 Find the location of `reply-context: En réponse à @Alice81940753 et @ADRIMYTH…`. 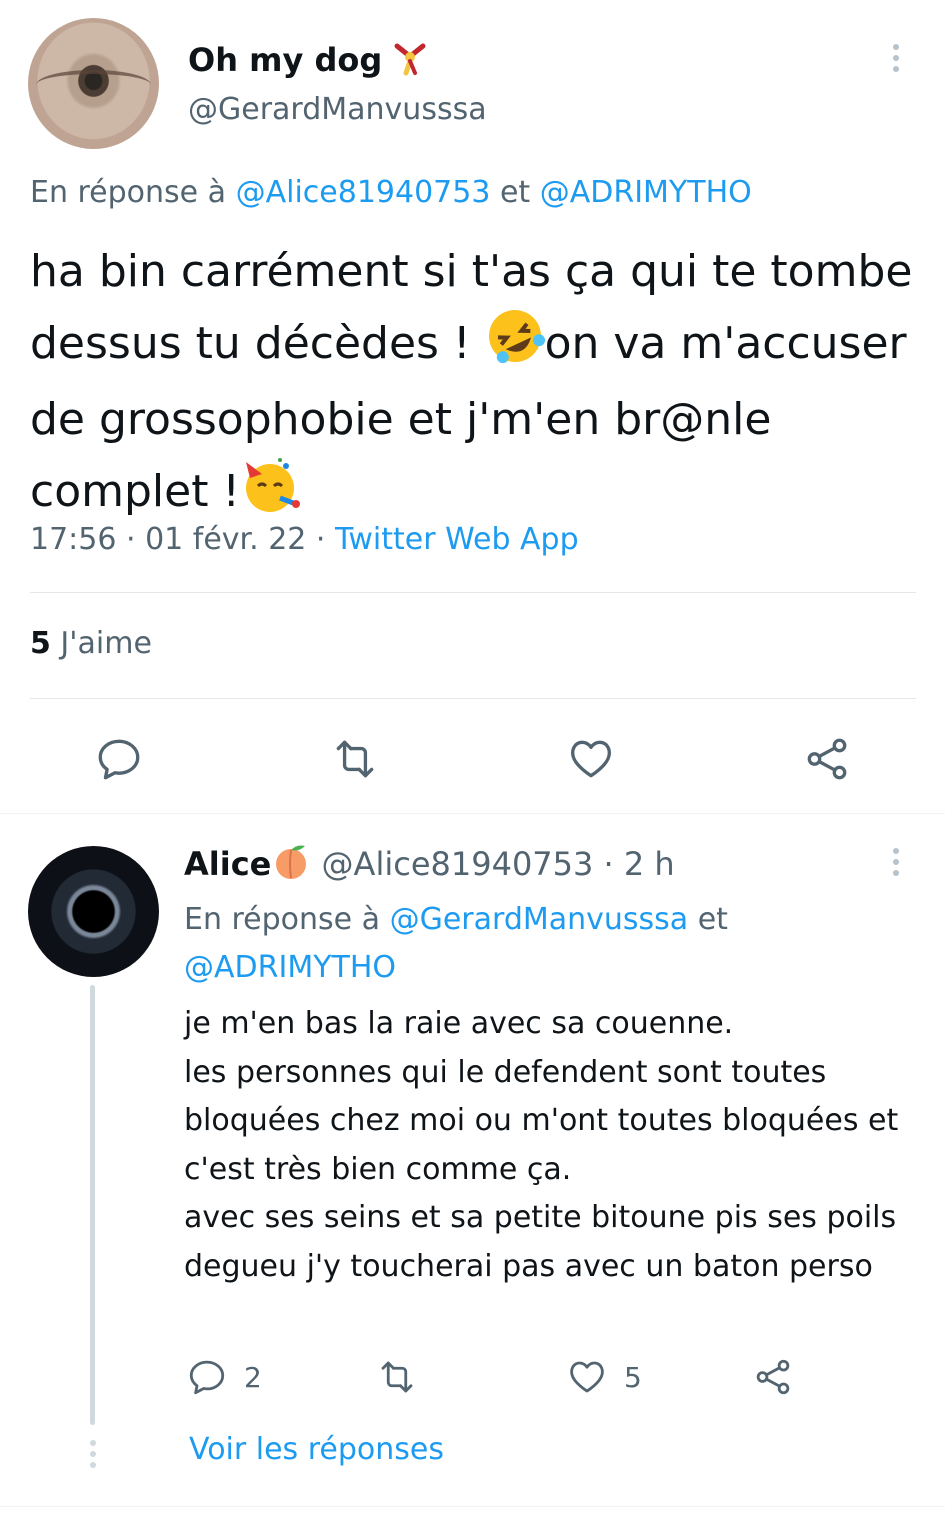

reply-context: En réponse à @Alice81940753 et @ADRIMYTH… is located at coordinates (391, 192).